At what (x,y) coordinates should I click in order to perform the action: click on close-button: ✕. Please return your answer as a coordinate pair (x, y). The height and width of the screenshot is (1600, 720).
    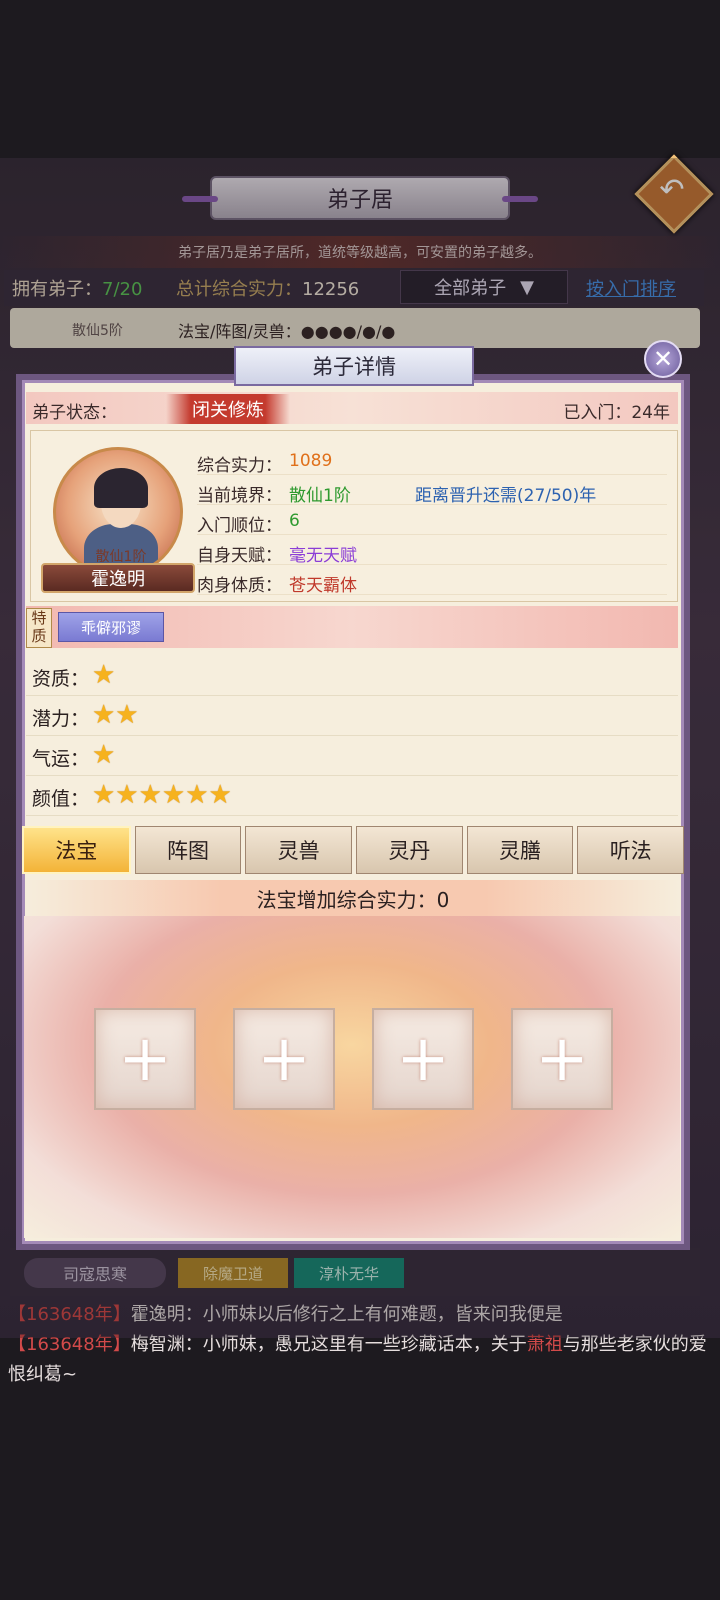
    Looking at the image, I should click on (663, 359).